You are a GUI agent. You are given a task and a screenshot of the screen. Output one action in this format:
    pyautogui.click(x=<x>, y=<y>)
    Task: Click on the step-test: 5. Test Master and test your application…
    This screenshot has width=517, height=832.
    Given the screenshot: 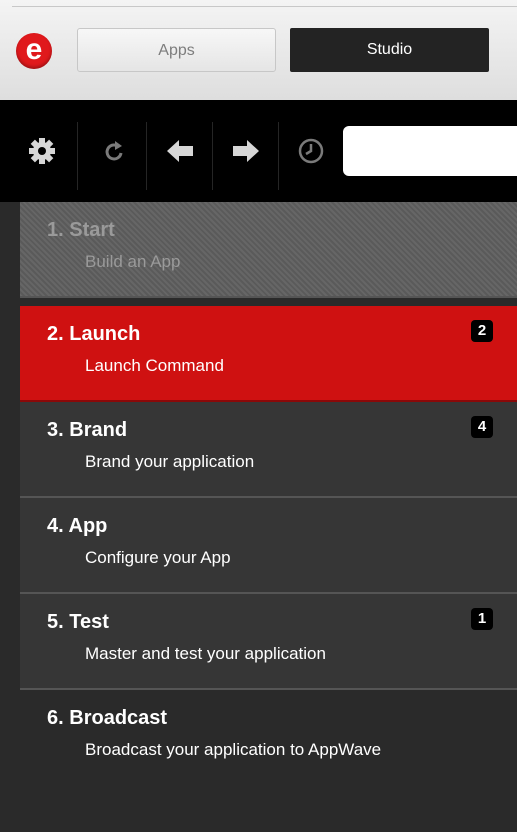 What is the action you would take?
    pyautogui.click(x=268, y=642)
    